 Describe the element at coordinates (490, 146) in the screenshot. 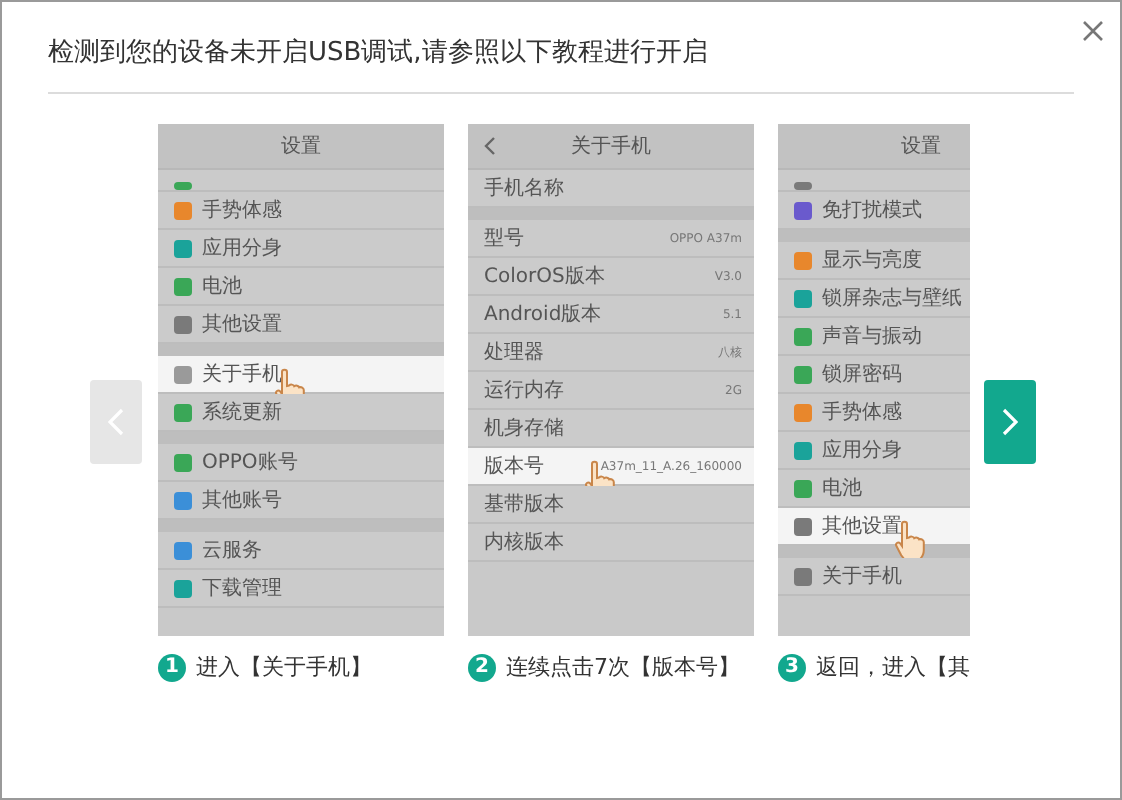

I see `back-chevron-icon` at that location.